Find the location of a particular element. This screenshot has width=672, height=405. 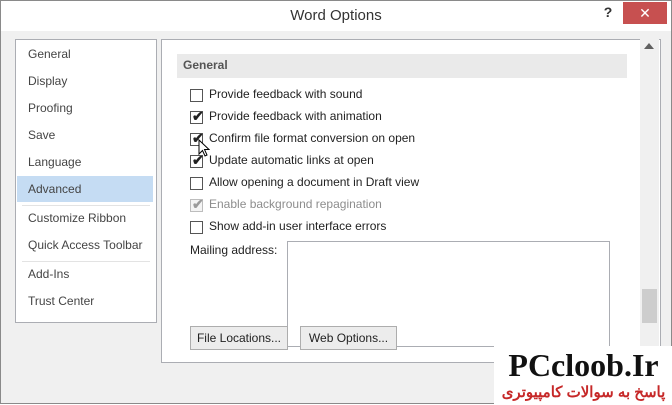

sidebar-item-add-ins: Add-Ins is located at coordinates (85, 274).